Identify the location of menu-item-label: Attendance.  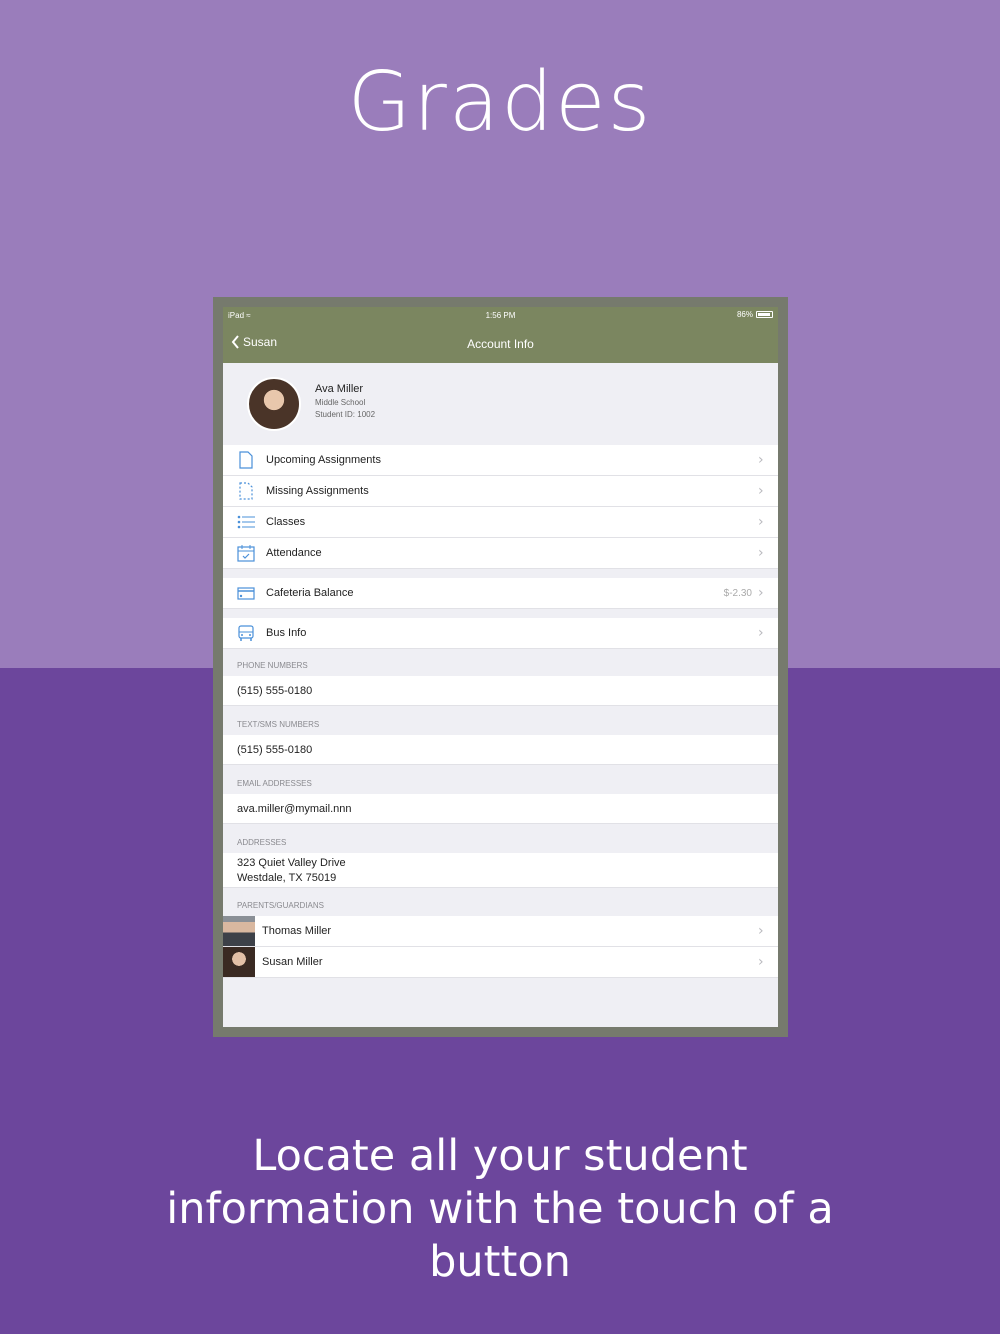
(294, 553).